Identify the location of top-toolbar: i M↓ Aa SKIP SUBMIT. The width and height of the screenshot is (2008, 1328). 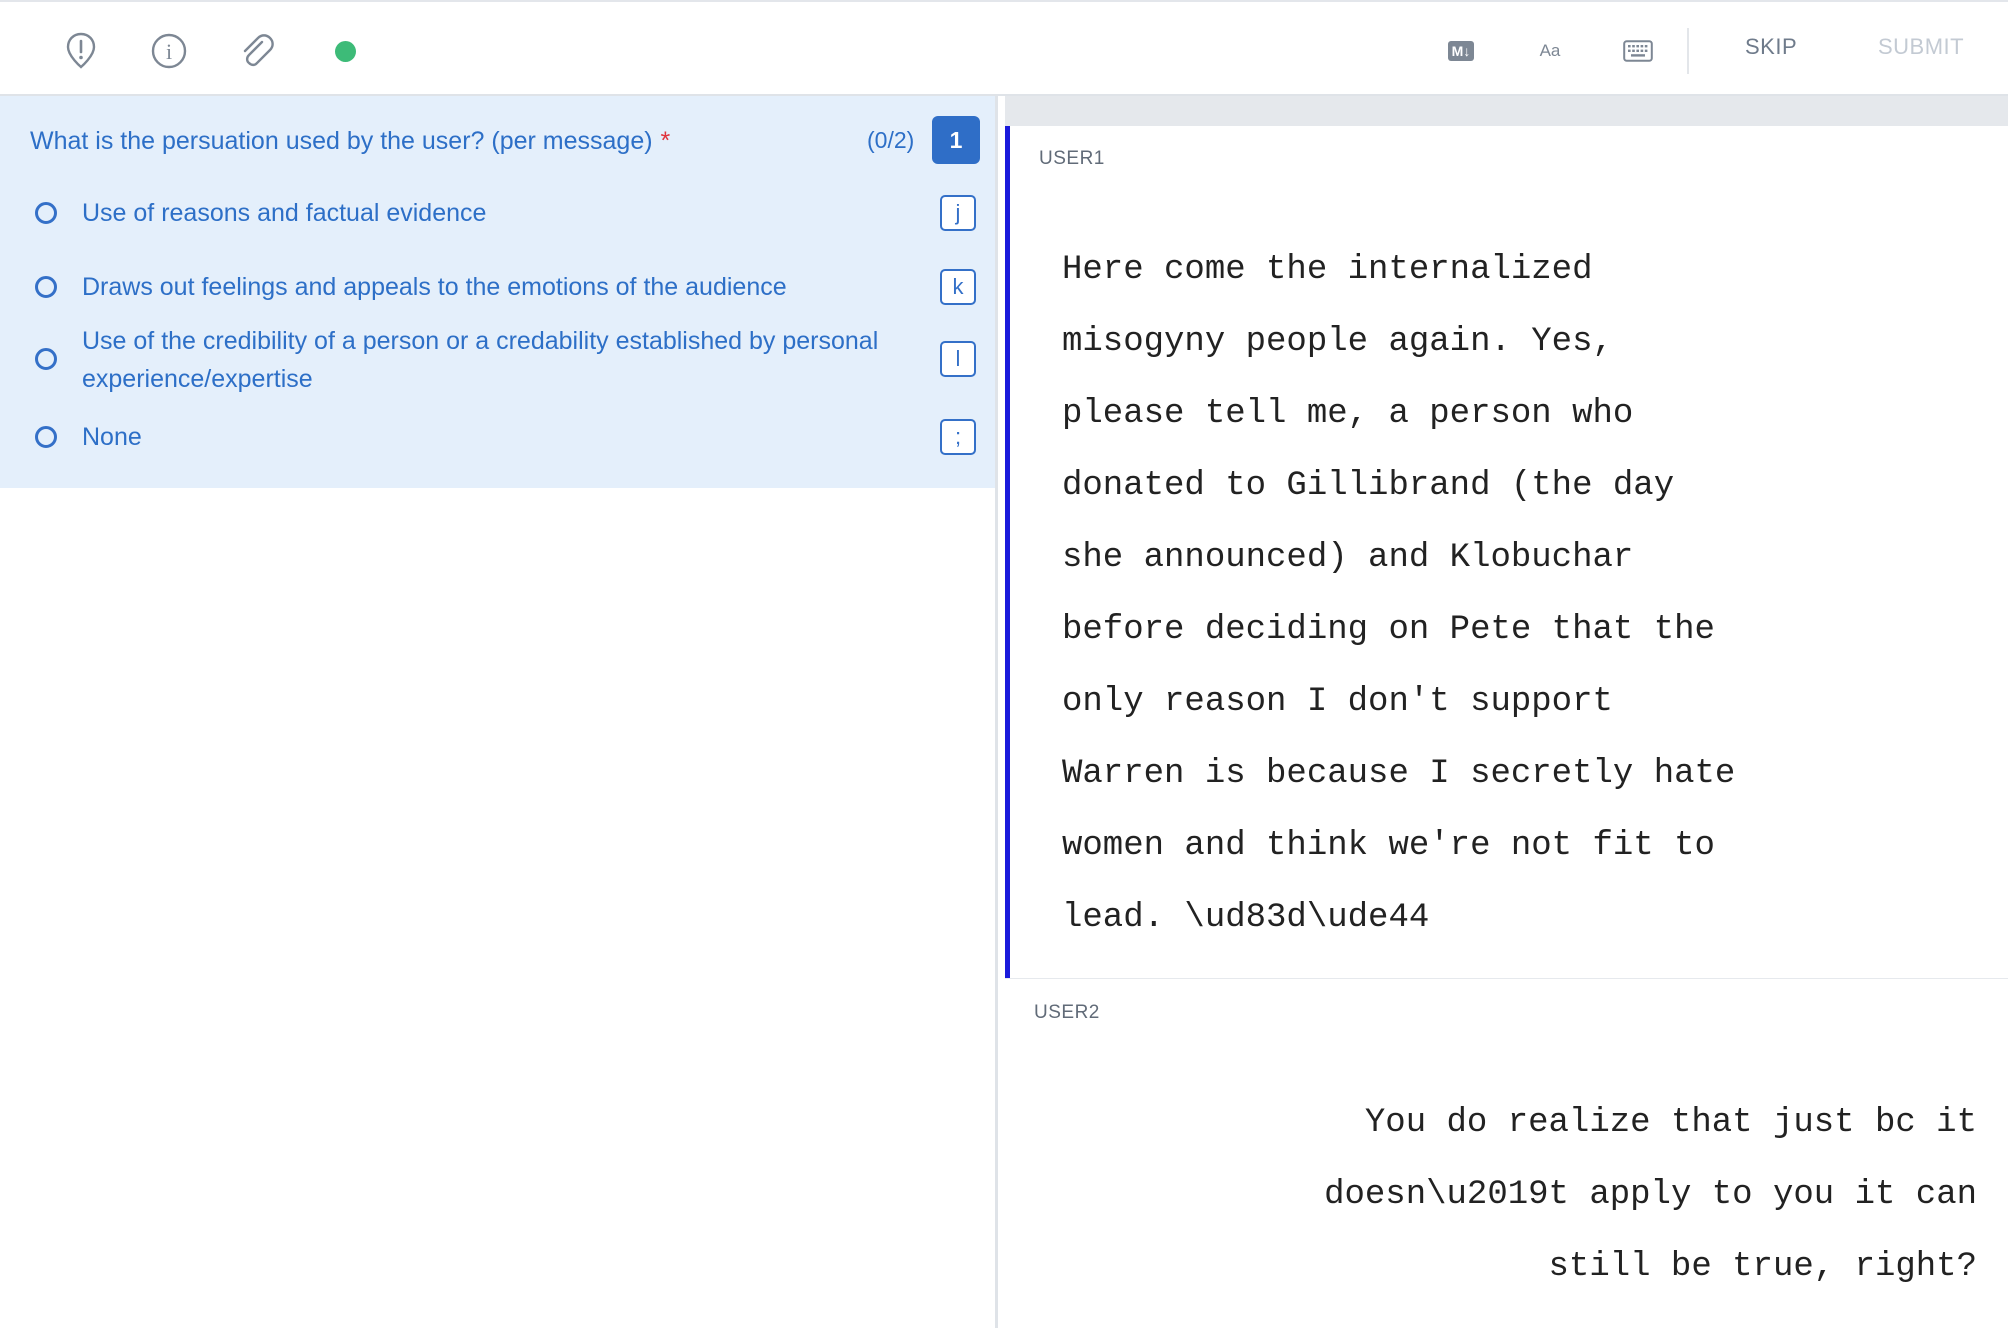
(1004, 48).